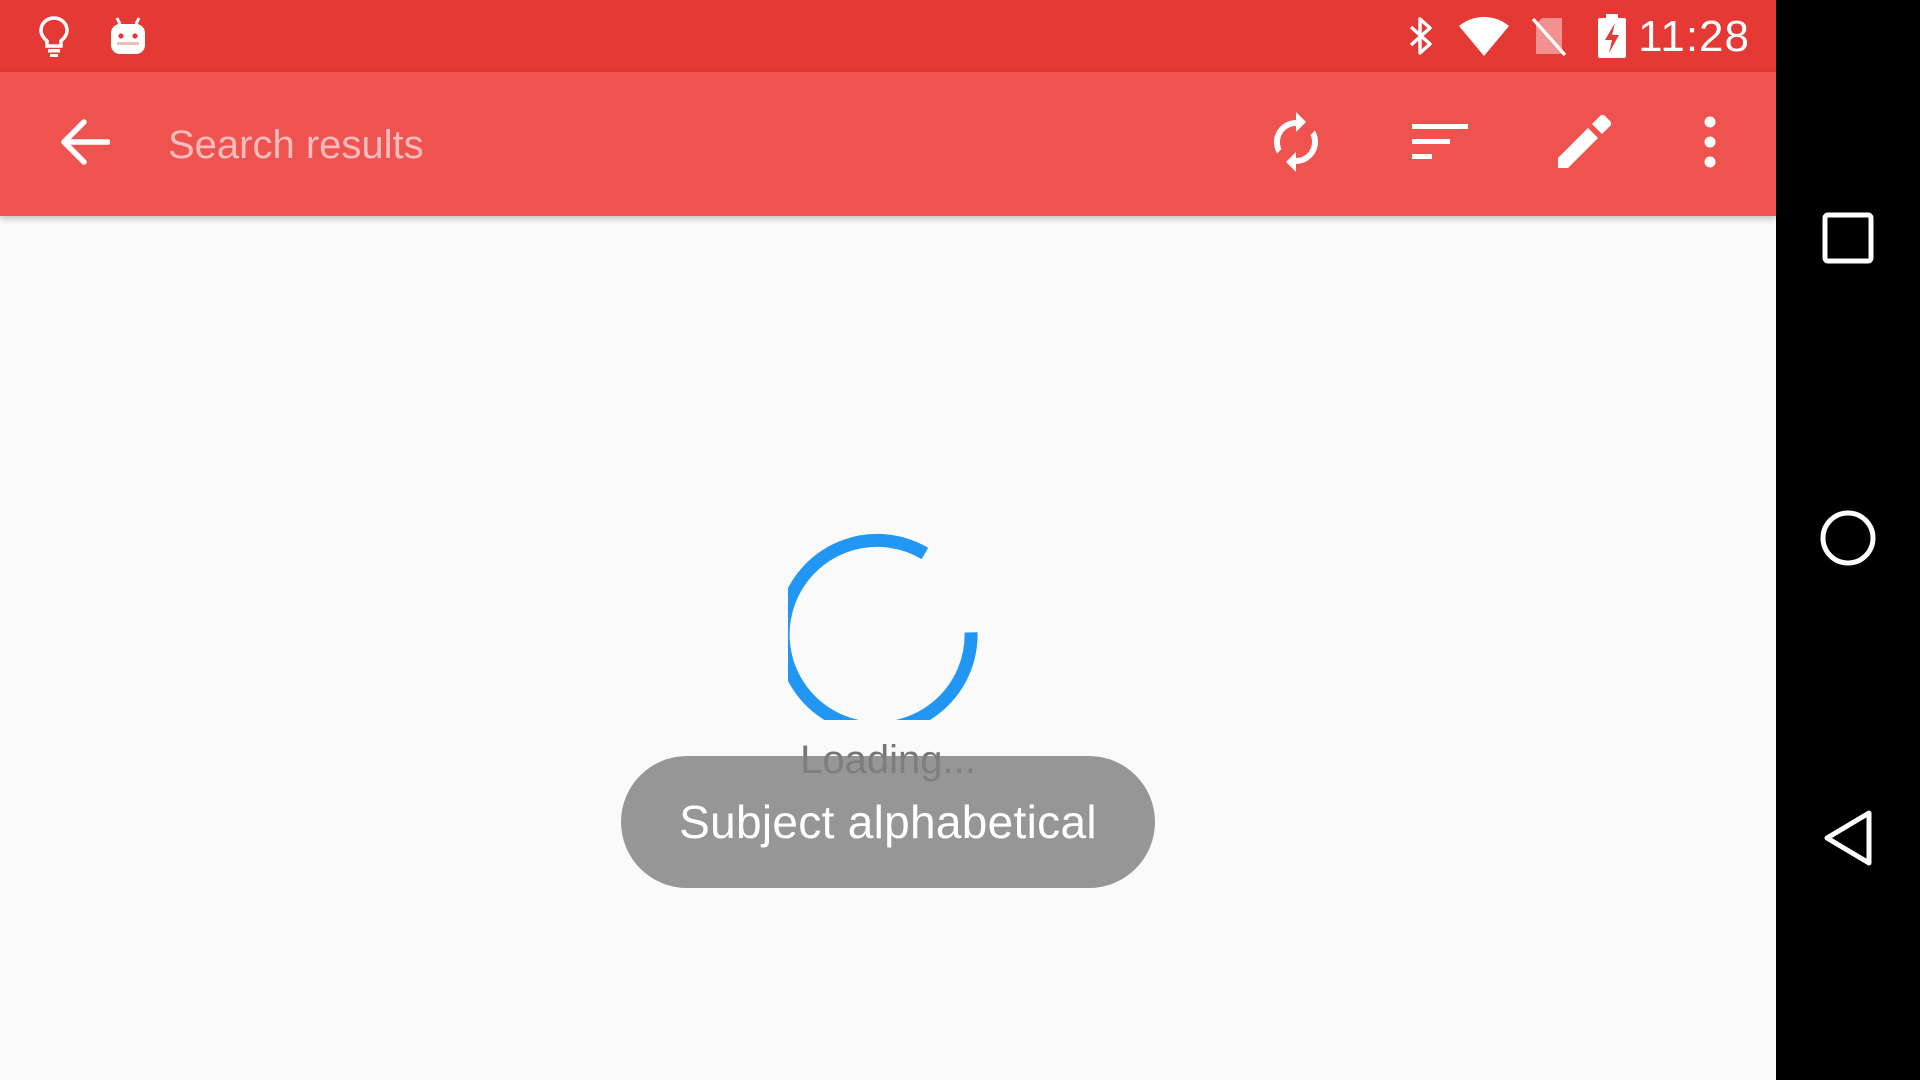  Describe the element at coordinates (296, 145) in the screenshot. I see `toolbar-title: Search results` at that location.